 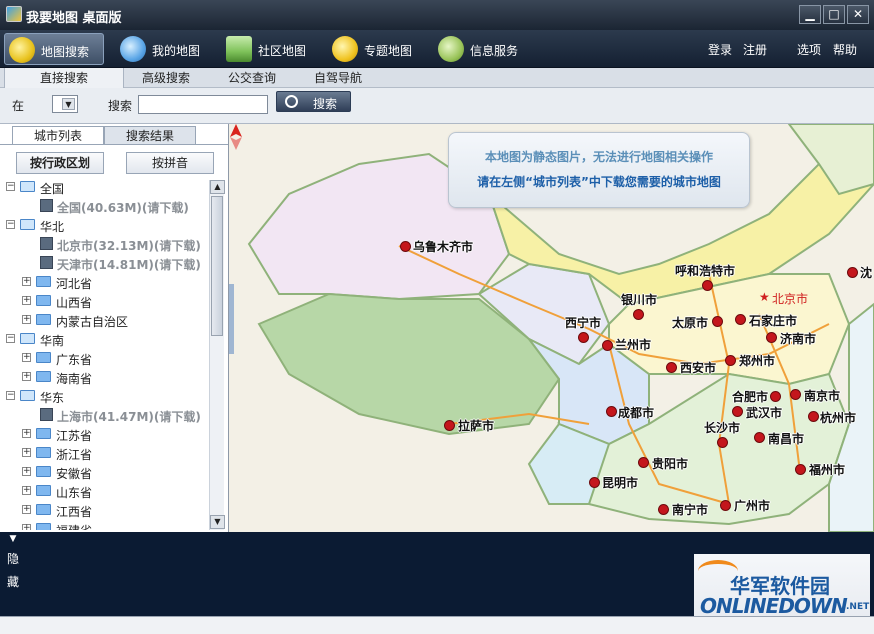 What do you see at coordinates (217, 187) in the screenshot?
I see `scroll-up-icon: ▲` at bounding box center [217, 187].